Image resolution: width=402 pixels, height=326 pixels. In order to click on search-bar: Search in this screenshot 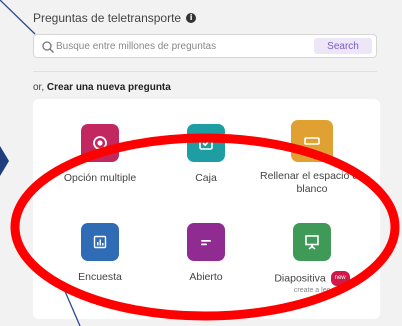, I will do `click(205, 46)`.